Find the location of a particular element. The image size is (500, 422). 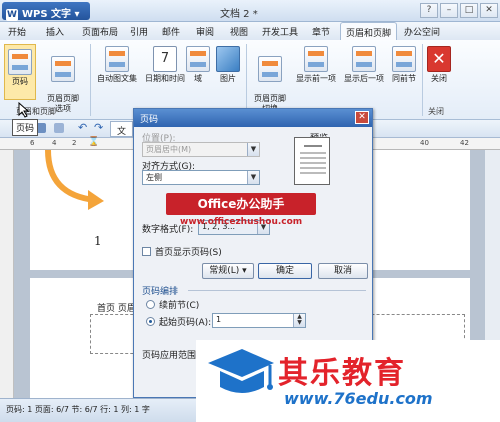

tab-office-space: 办公空间 is located at coordinates (422, 31).